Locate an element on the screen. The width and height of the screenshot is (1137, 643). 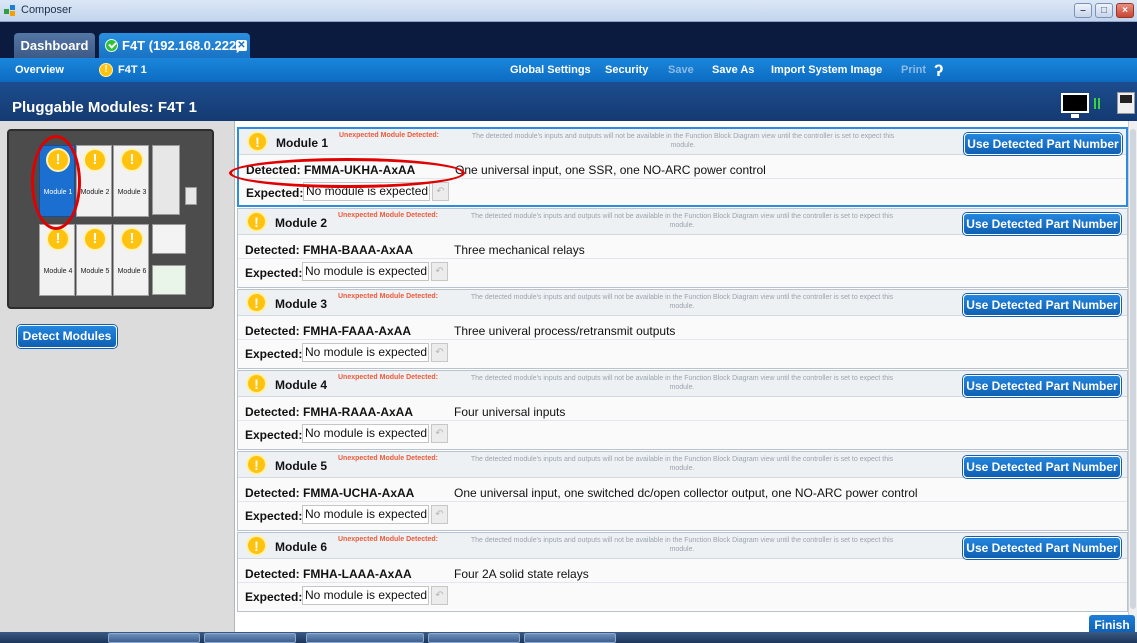
network-port is located at coordinates (169, 280).